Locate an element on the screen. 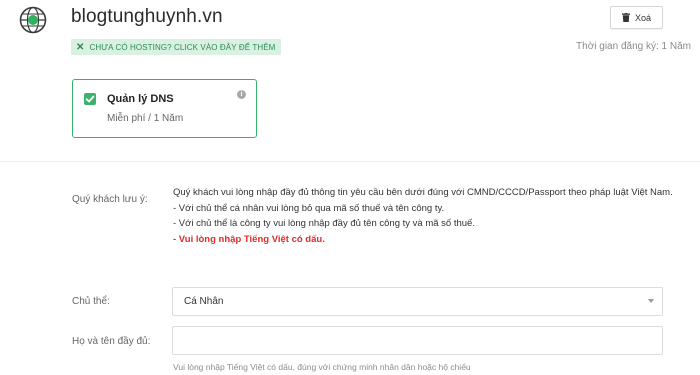 The image size is (700, 375). add-hosting-link: ✕ CHƯA CÓ HOSTING? CLICK VÀO ĐÂY ĐỂ THÊM is located at coordinates (176, 47).